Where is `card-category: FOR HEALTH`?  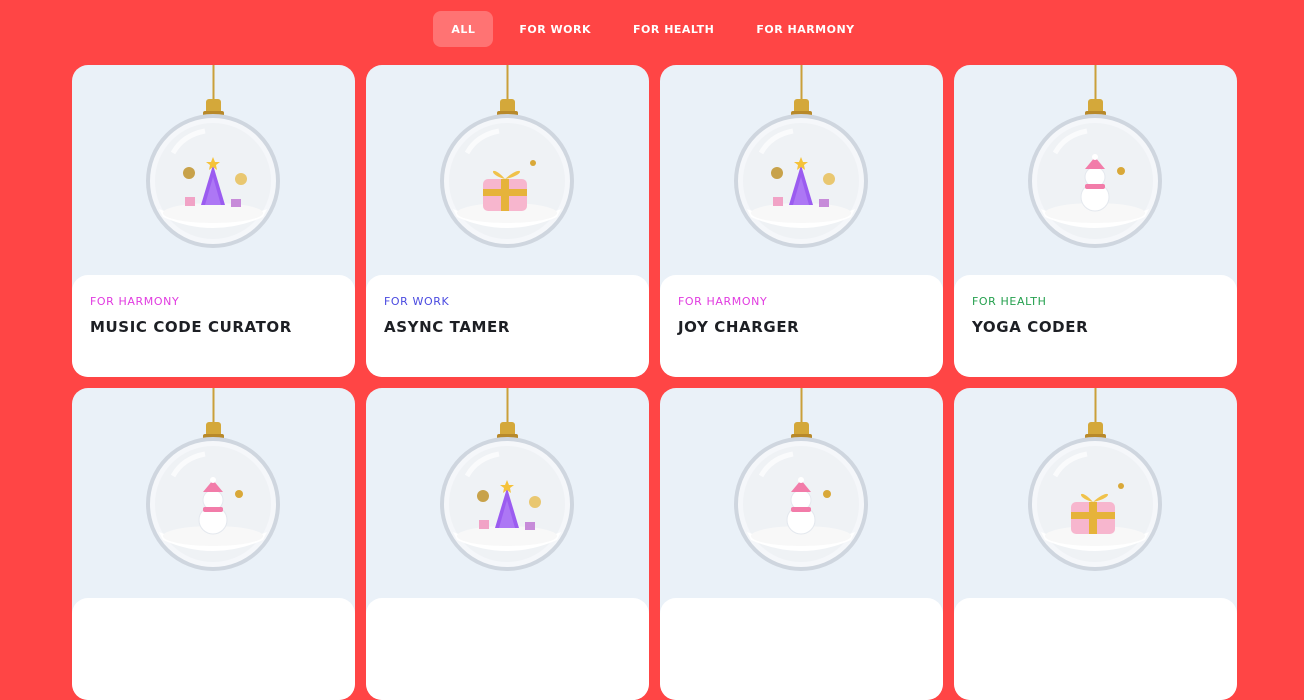
card-category: FOR HEALTH is located at coordinates (1009, 301).